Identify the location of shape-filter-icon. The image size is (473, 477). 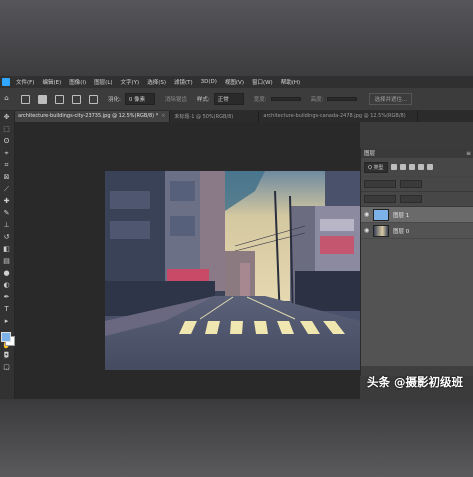
(420, 167).